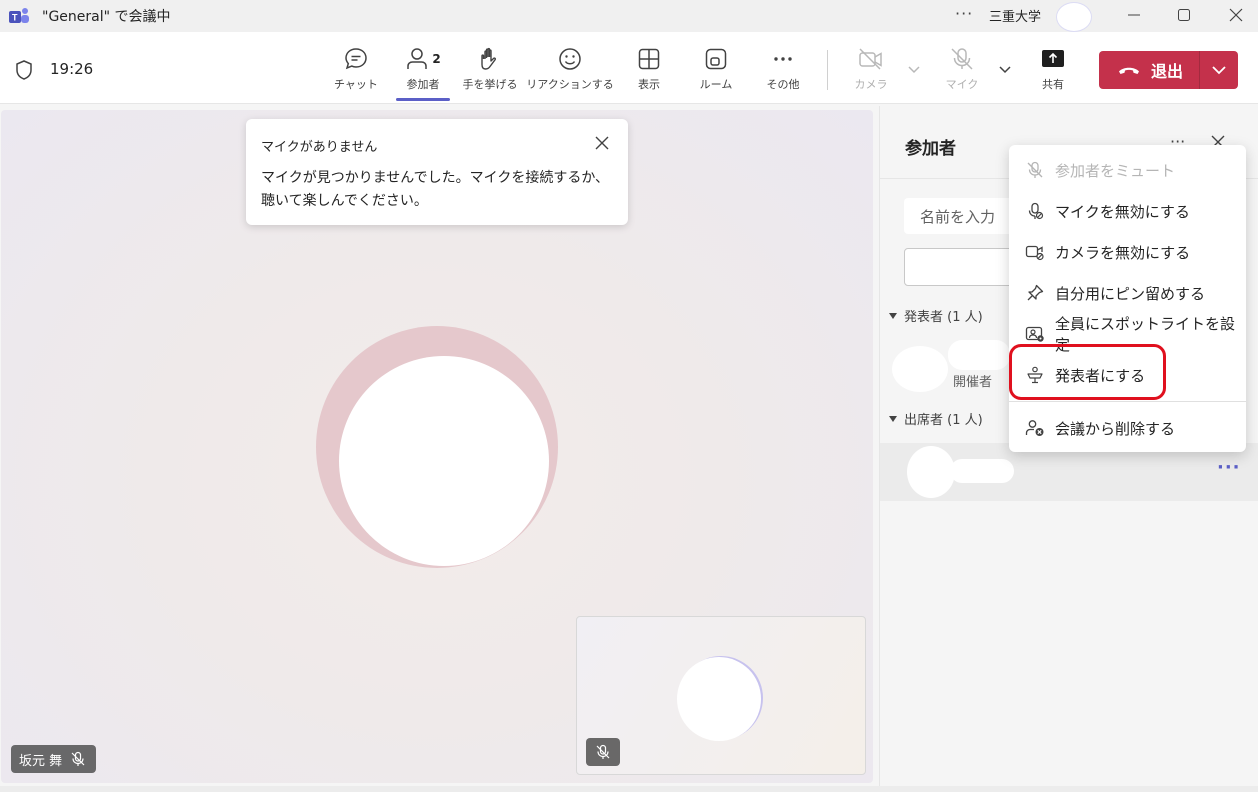 Image resolution: width=1258 pixels, height=792 pixels. I want to click on menu-item-label: 発表者にする, so click(1100, 375).